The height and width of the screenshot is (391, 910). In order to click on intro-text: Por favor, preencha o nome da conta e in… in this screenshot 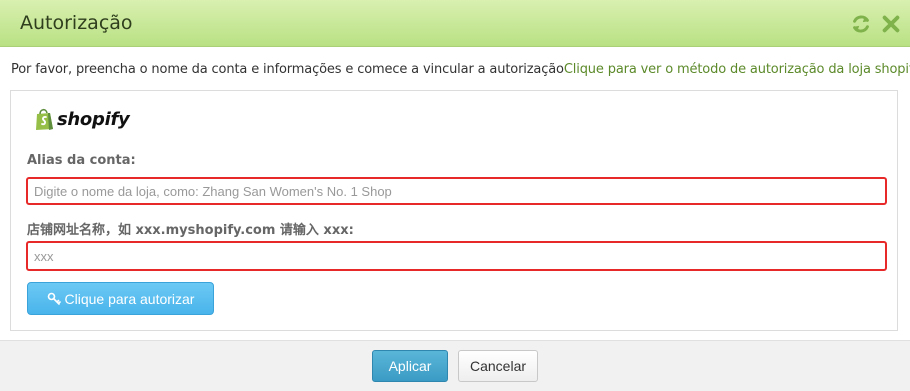, I will do `click(460, 69)`.